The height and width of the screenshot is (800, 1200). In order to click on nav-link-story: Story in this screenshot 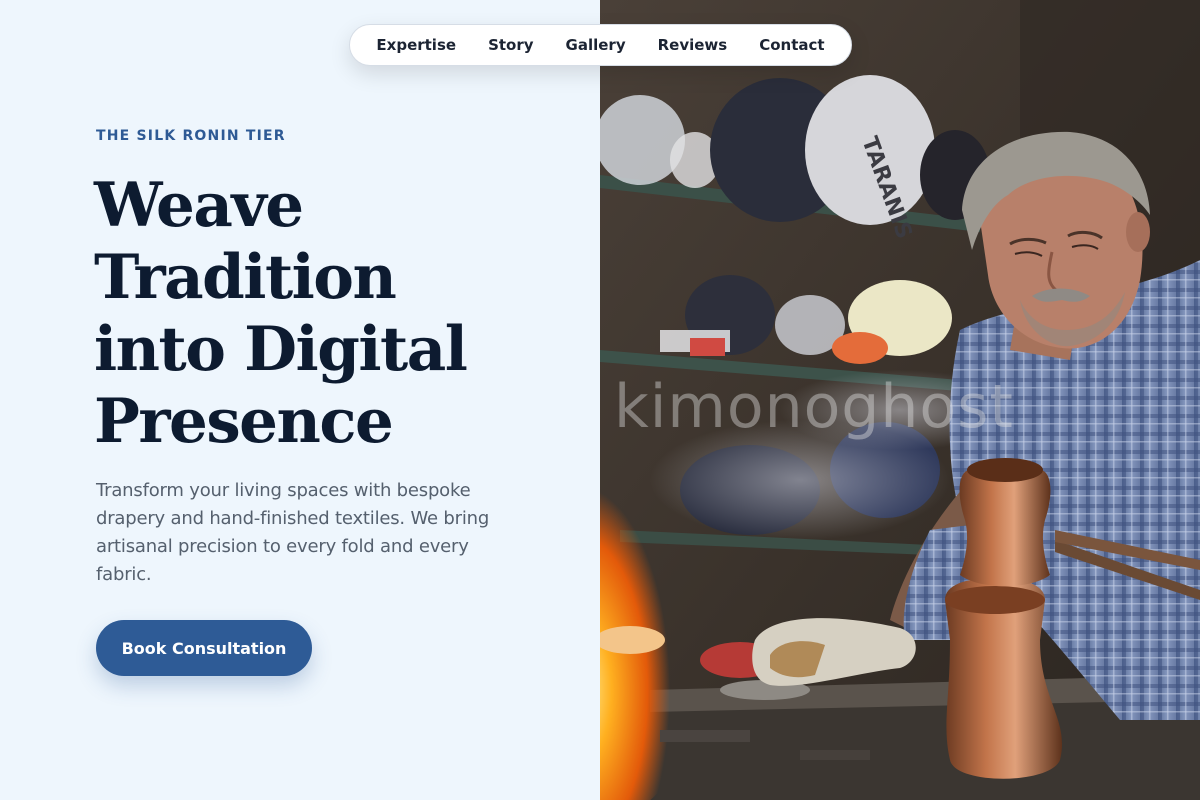, I will do `click(510, 45)`.